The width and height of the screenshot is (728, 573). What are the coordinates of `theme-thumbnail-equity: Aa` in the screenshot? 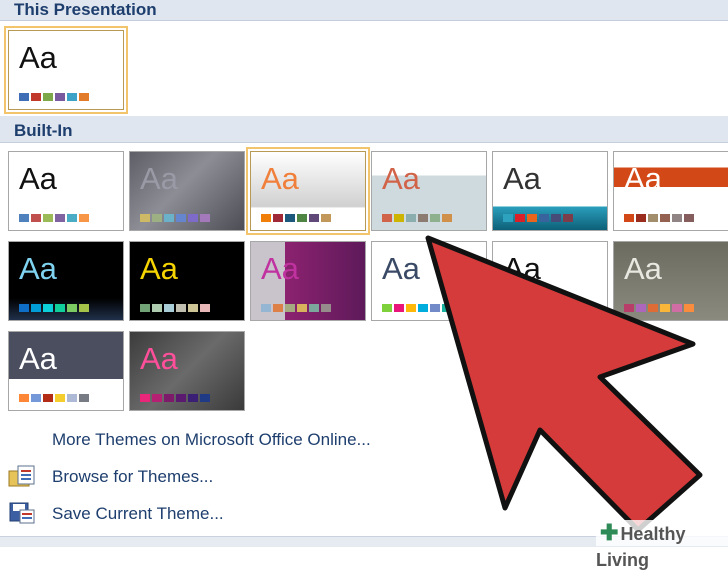 It's located at (670, 191).